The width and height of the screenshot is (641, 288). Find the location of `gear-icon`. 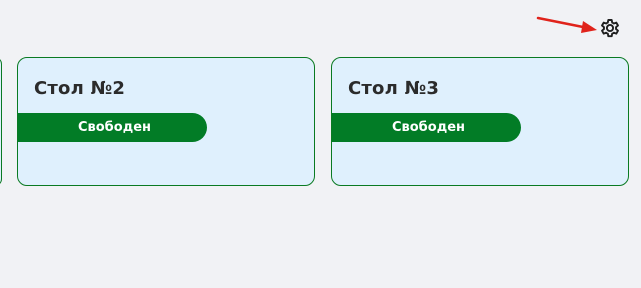

gear-icon is located at coordinates (610, 28).